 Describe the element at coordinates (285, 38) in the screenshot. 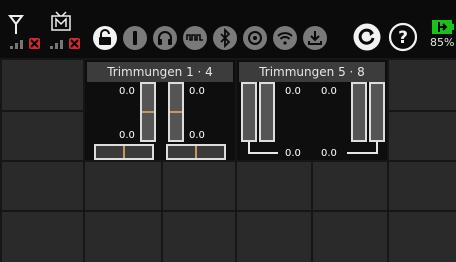

I see `wifi-icon` at that location.